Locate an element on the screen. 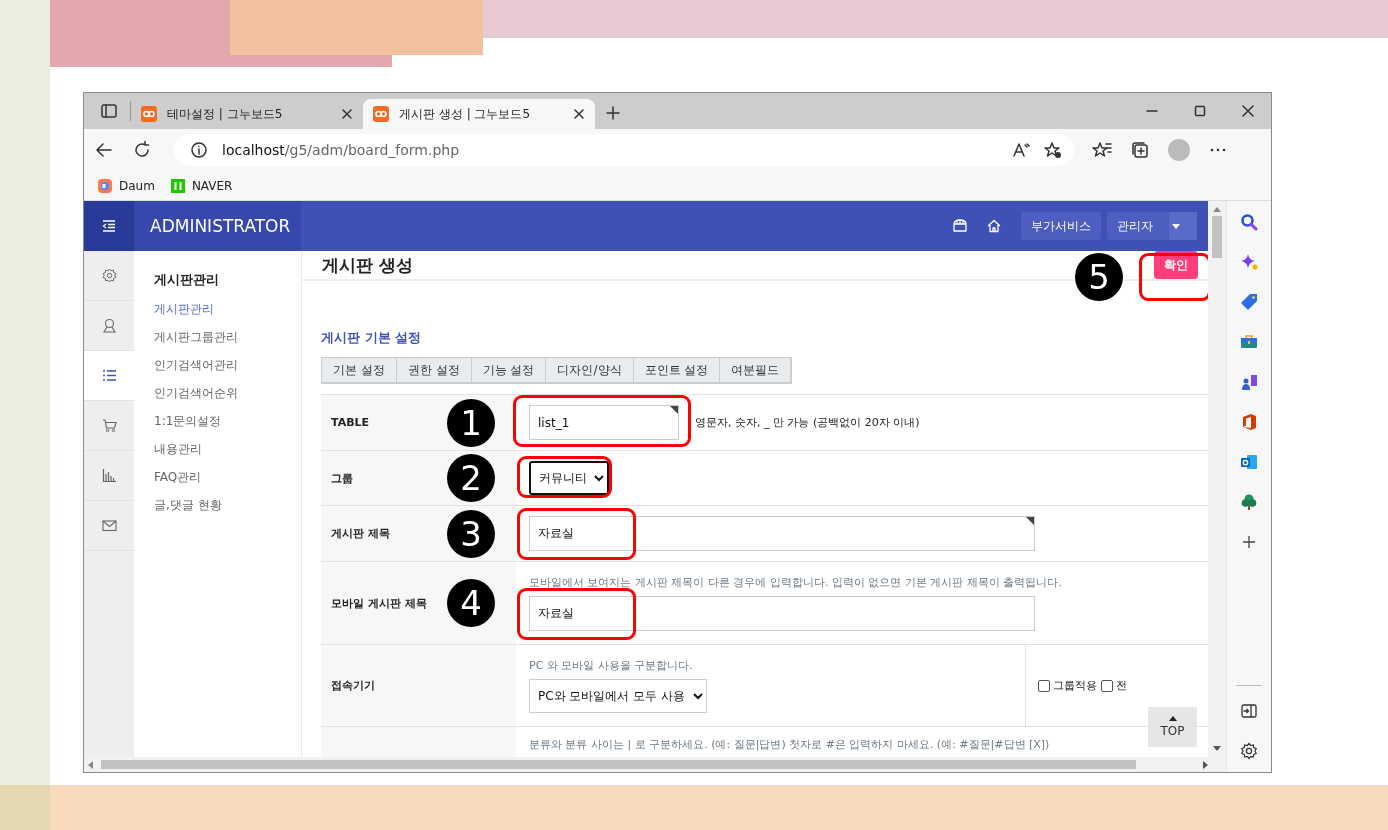  field-label: 그룹 is located at coordinates (342, 478).